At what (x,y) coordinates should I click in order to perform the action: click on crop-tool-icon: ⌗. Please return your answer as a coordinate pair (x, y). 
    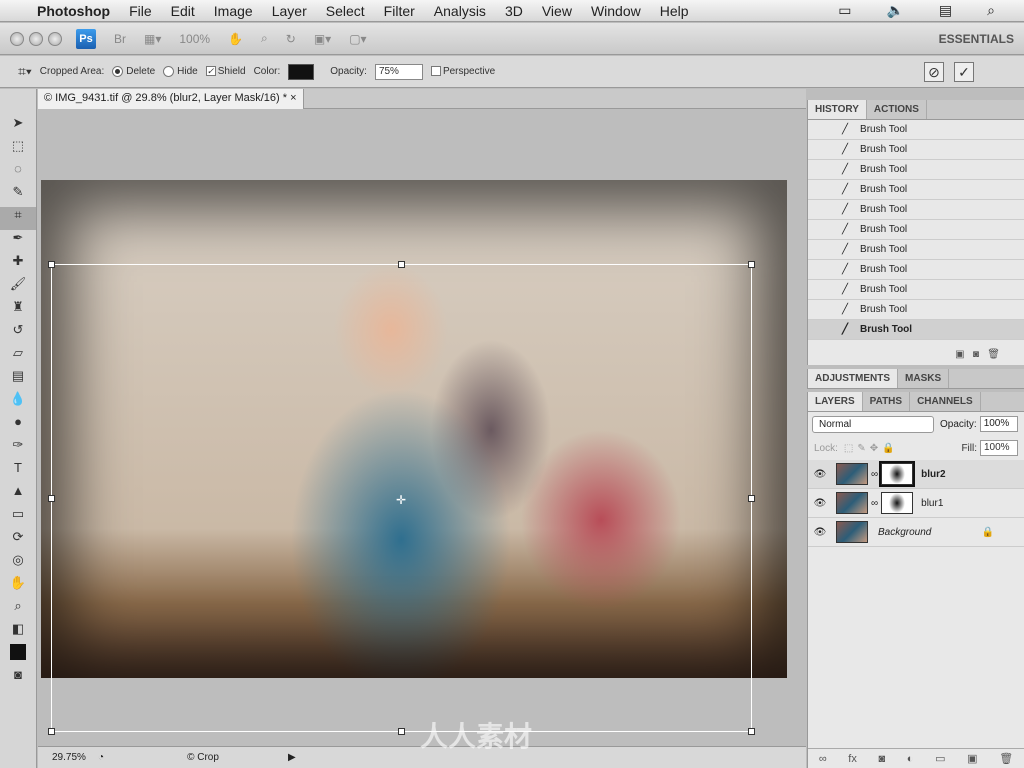
    Looking at the image, I should click on (18, 218).